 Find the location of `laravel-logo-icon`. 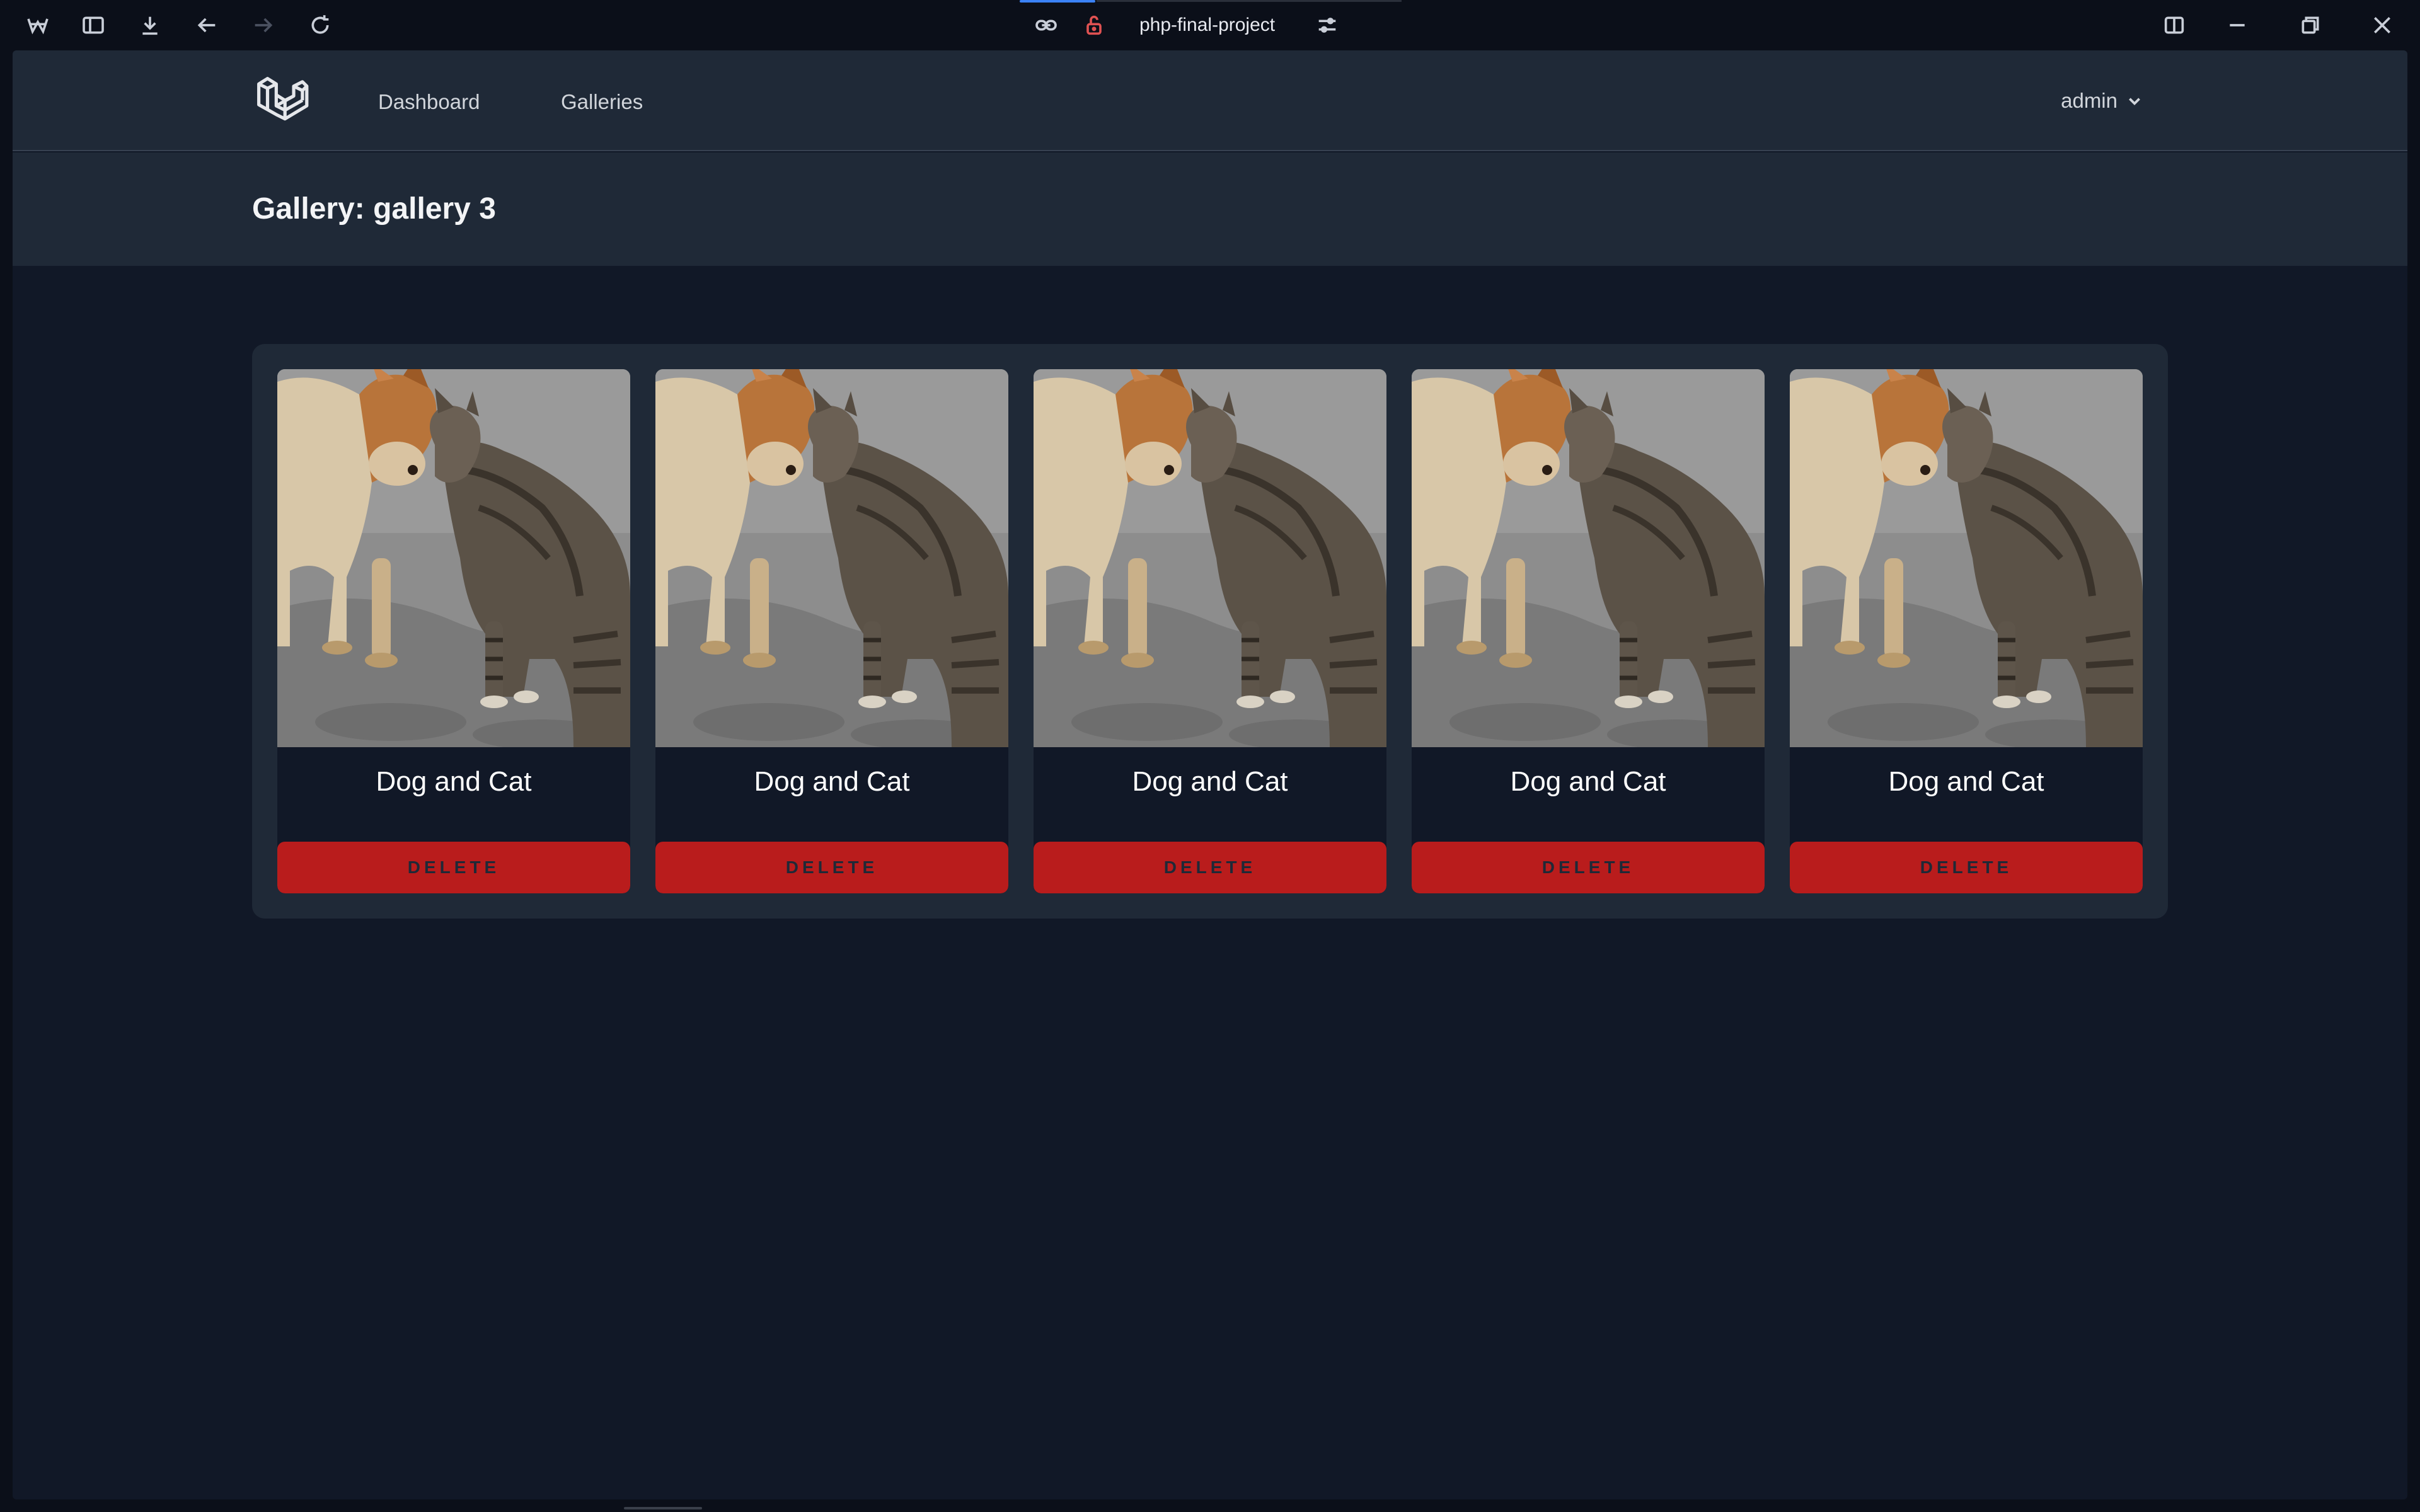

laravel-logo-icon is located at coordinates (282, 101).